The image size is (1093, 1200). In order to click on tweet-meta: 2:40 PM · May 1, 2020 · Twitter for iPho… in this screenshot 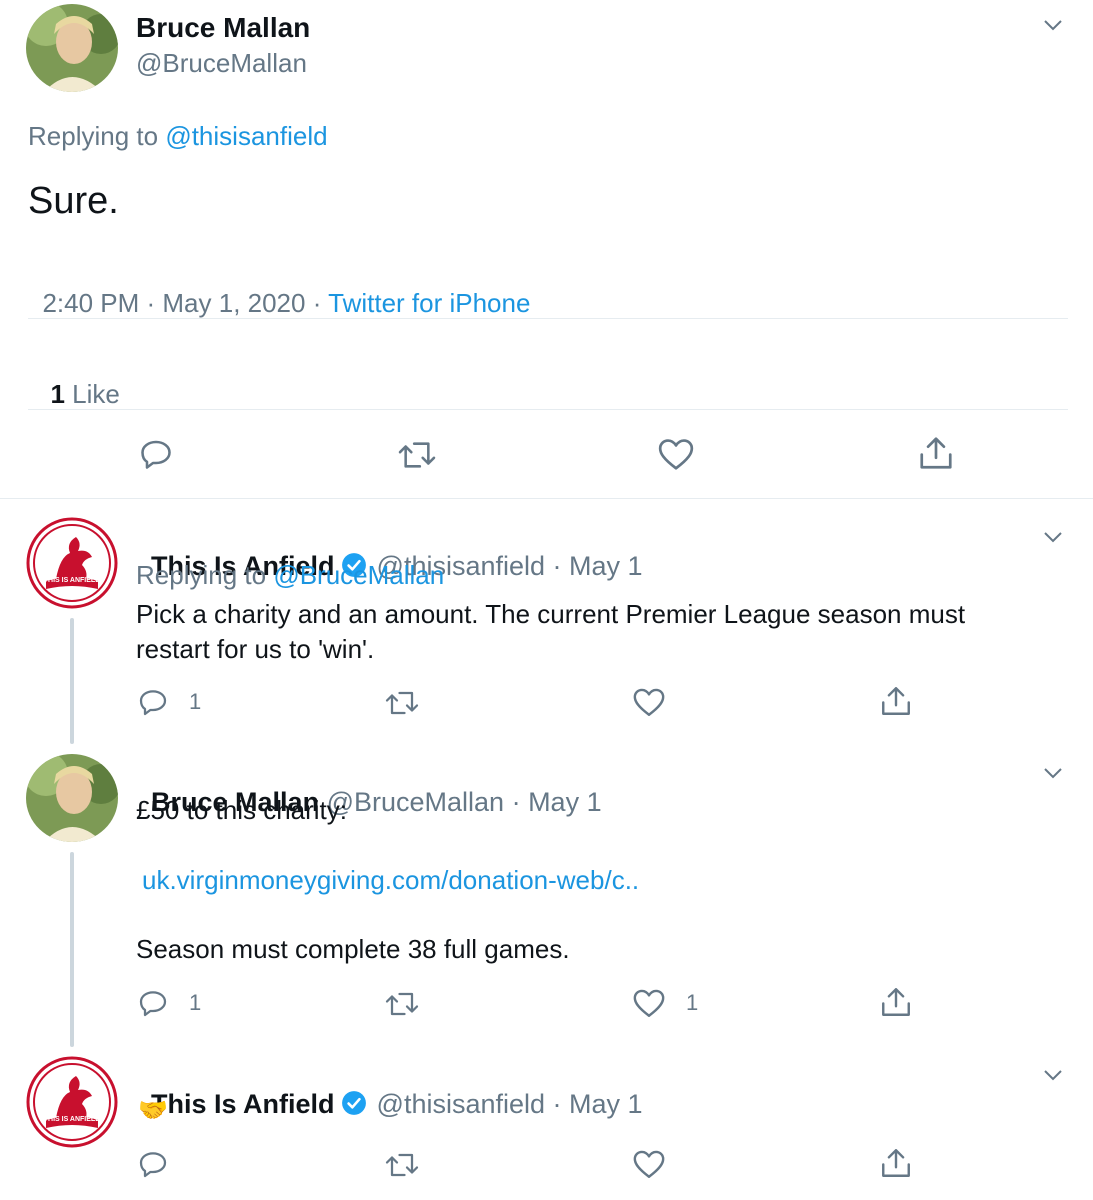, I will do `click(279, 288)`.